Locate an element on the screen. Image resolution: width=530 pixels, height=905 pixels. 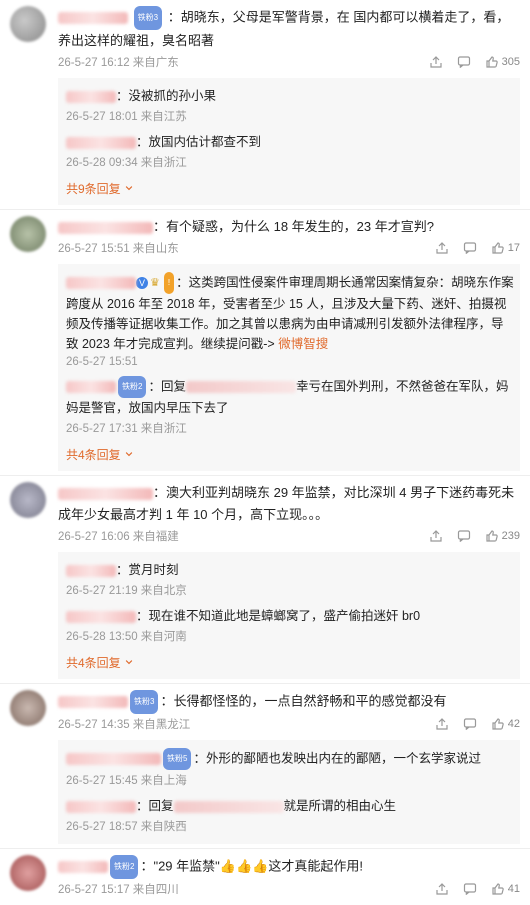
like-count: 239 is located at coordinates (510, 536).